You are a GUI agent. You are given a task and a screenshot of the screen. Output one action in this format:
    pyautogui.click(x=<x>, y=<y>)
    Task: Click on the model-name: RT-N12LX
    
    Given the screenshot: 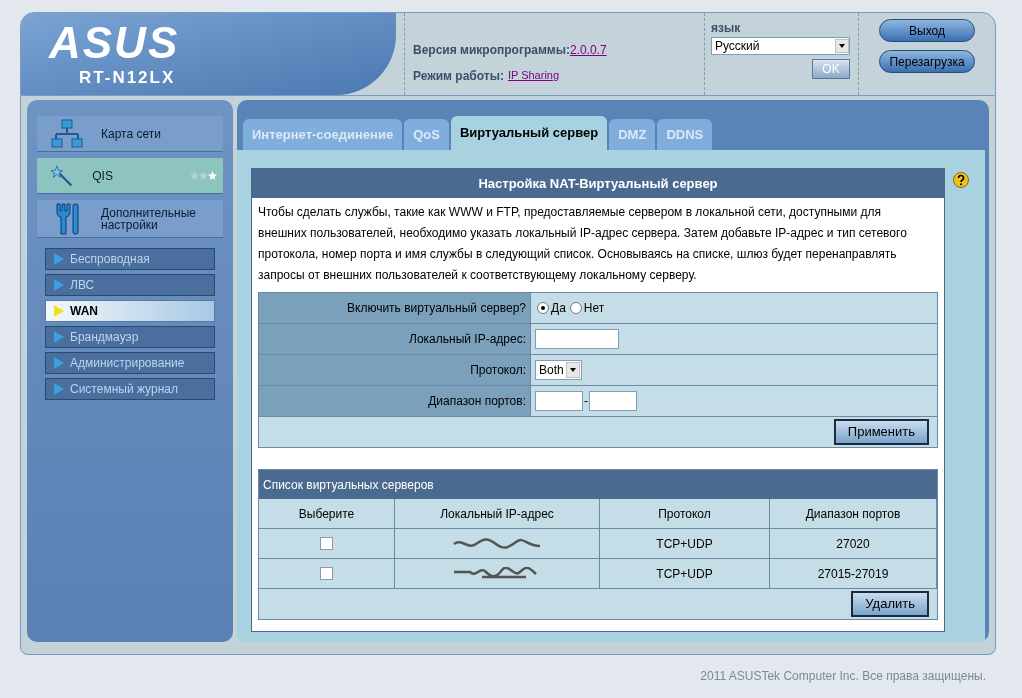 What is the action you would take?
    pyautogui.click(x=127, y=78)
    